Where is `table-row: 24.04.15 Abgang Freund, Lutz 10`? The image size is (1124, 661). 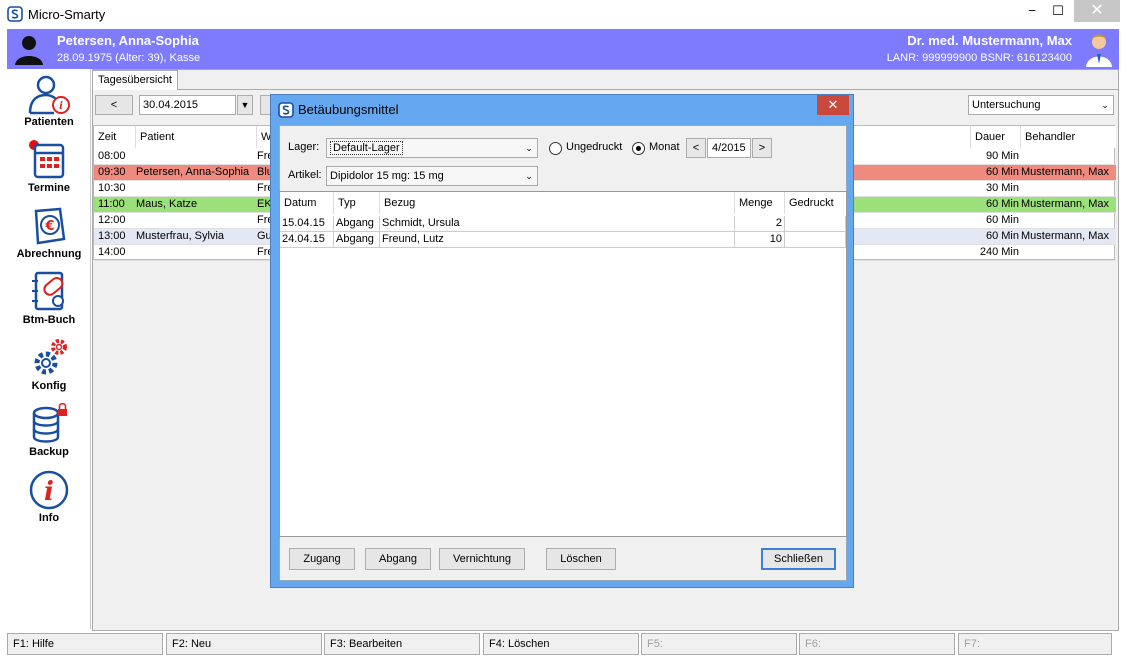 table-row: 24.04.15 Abgang Freund, Lutz 10 is located at coordinates (563, 240).